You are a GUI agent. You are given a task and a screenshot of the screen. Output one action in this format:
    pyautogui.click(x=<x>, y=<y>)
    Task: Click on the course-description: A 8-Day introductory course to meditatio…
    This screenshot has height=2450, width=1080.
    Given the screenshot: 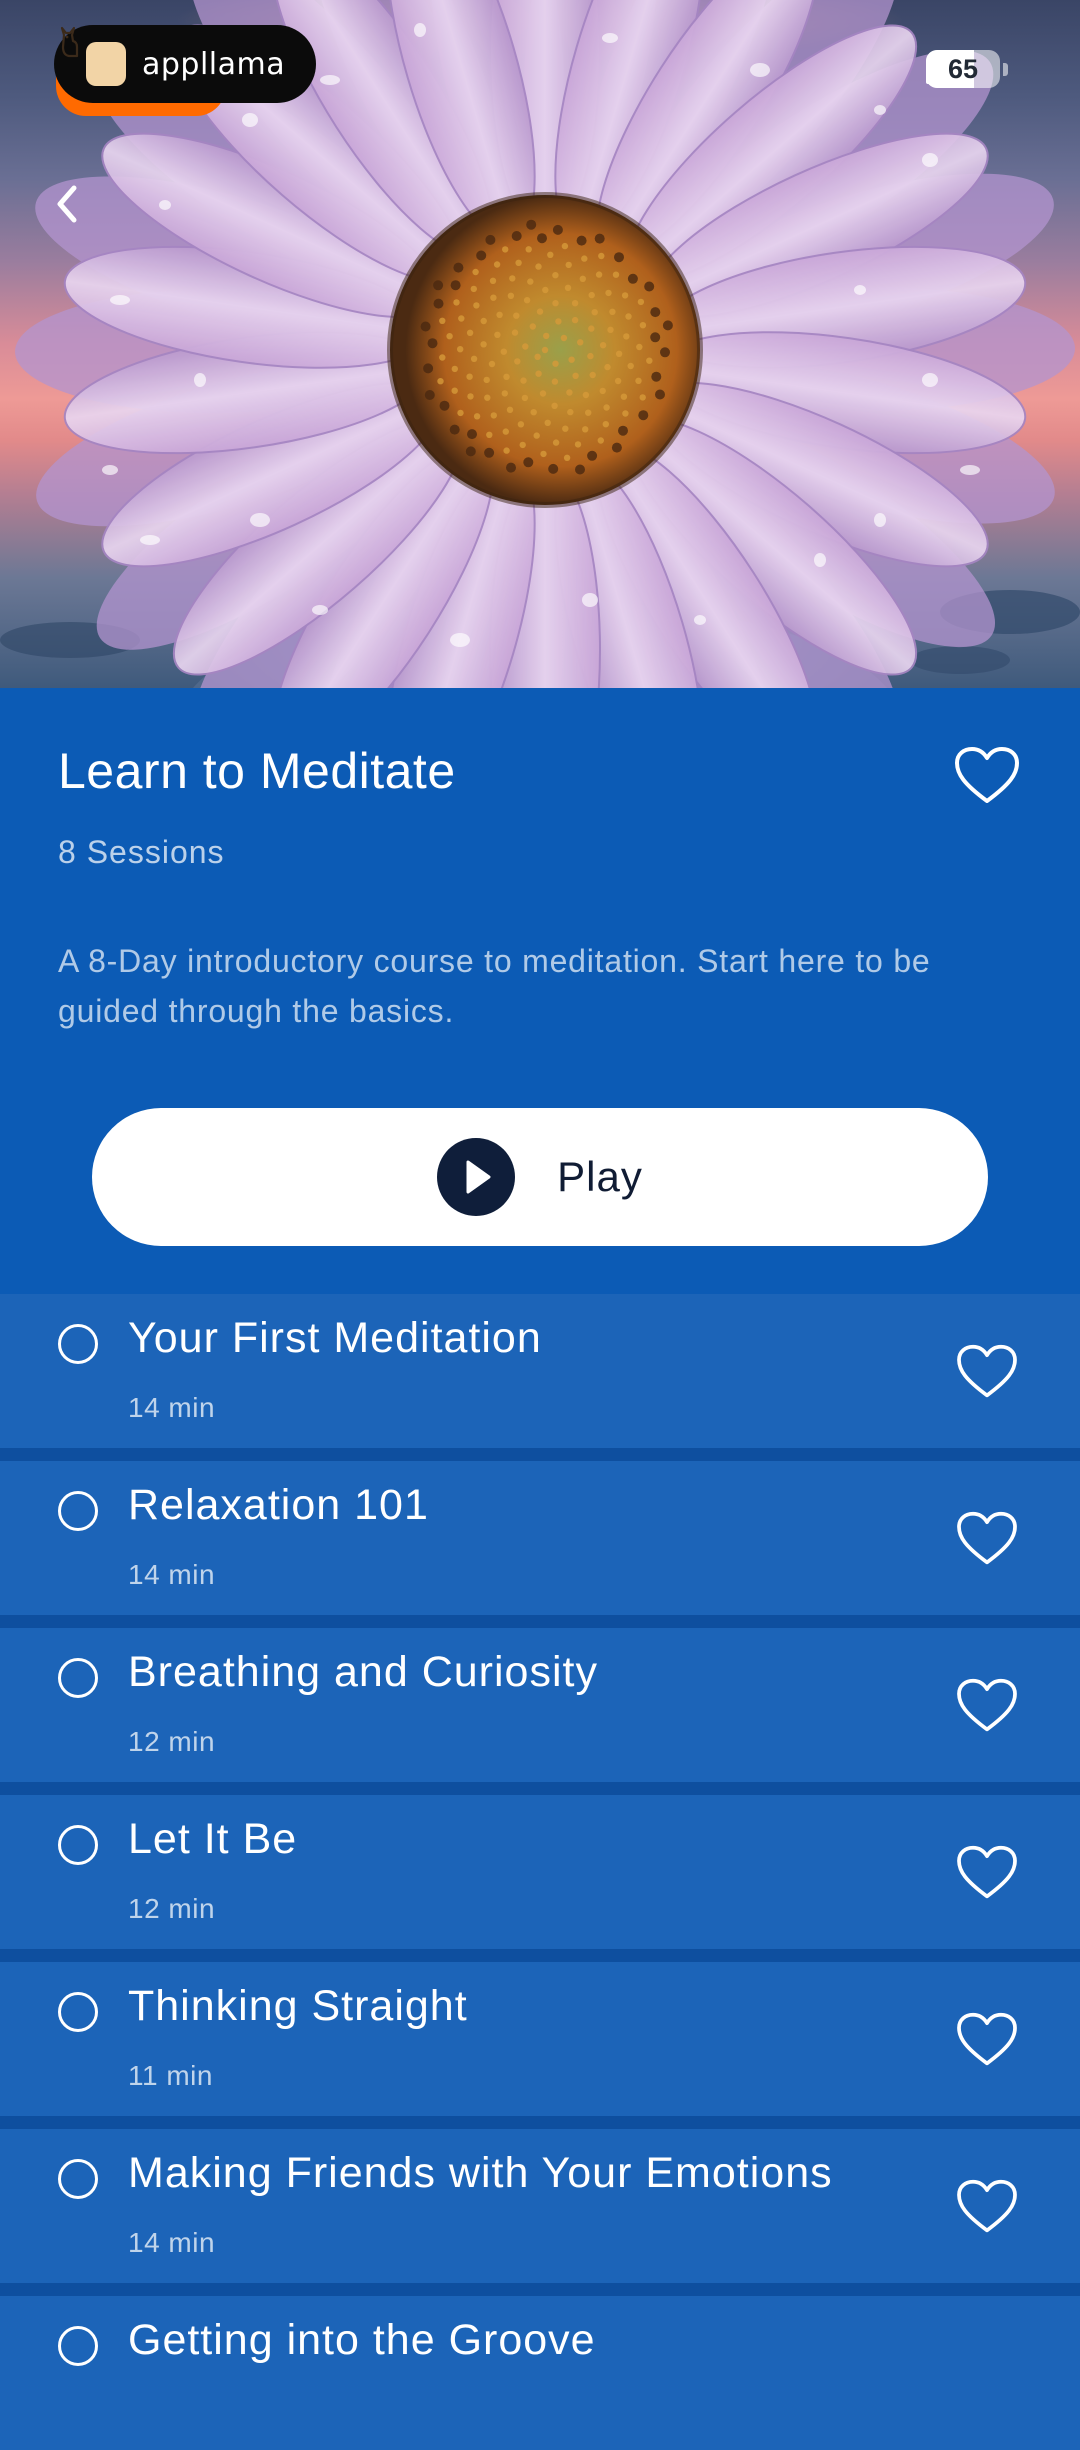 What is the action you would take?
    pyautogui.click(x=494, y=986)
    